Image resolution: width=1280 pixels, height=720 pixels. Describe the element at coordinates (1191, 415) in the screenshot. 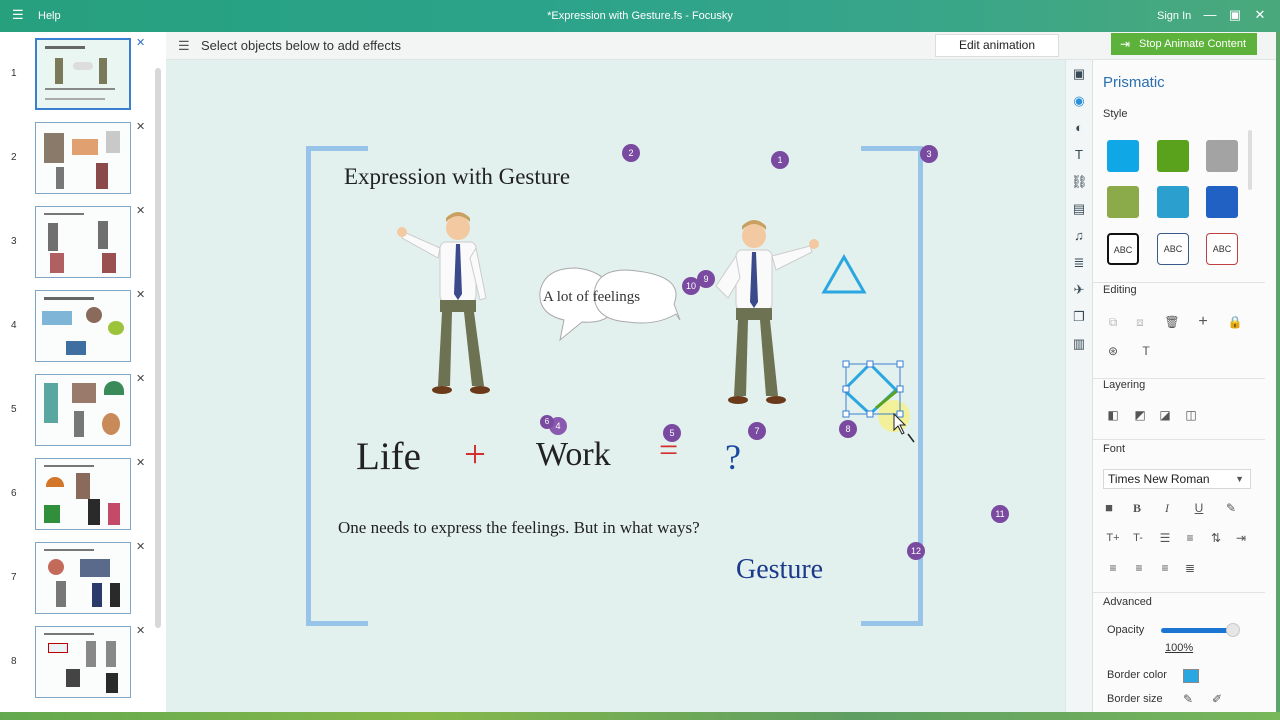

I see `send-to-back-icon: ◫` at that location.